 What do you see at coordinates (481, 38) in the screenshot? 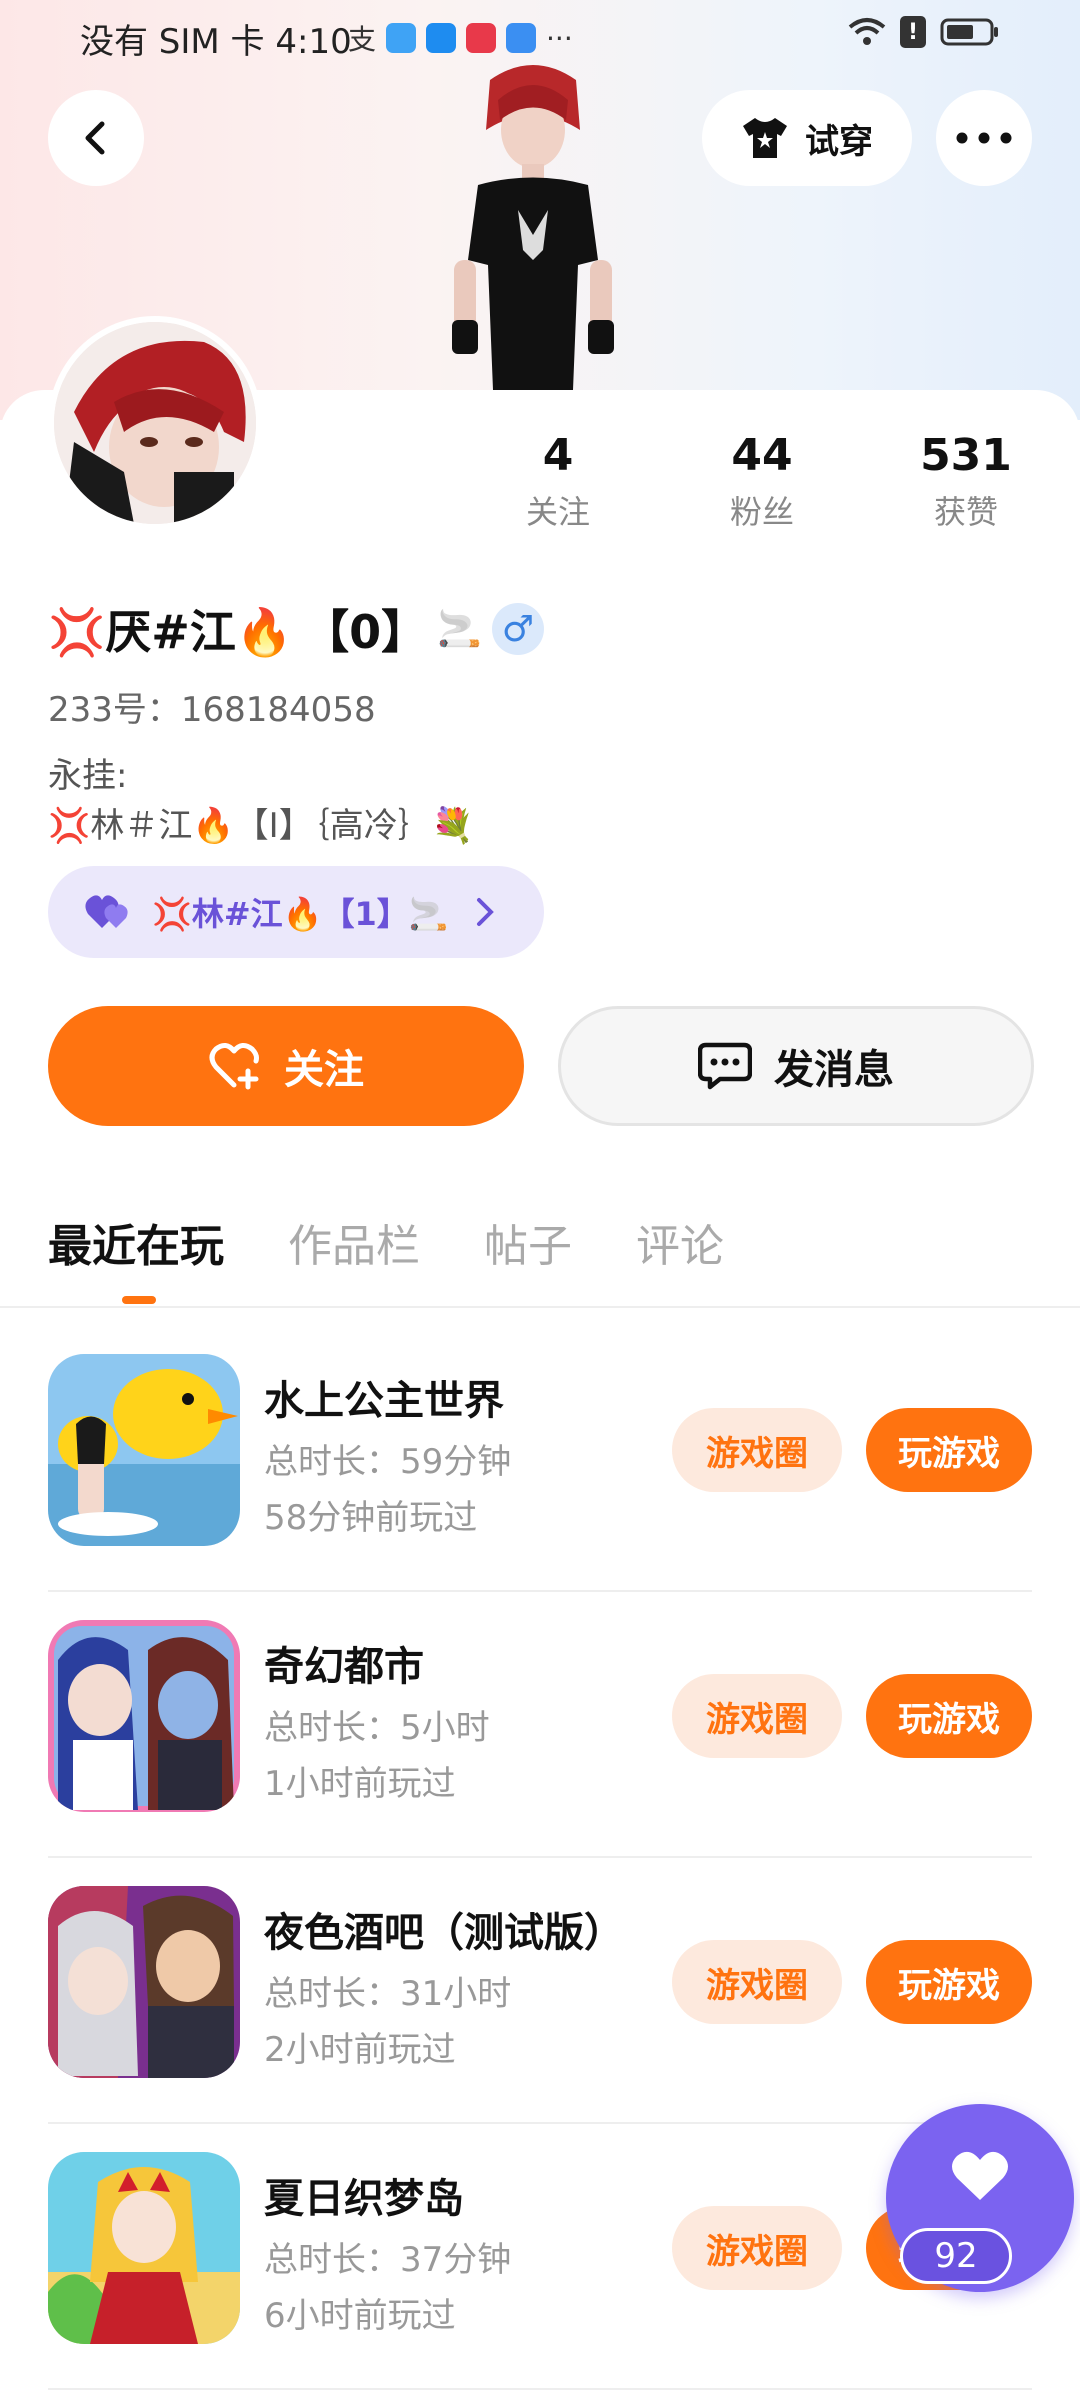
I see `reader-icon` at bounding box center [481, 38].